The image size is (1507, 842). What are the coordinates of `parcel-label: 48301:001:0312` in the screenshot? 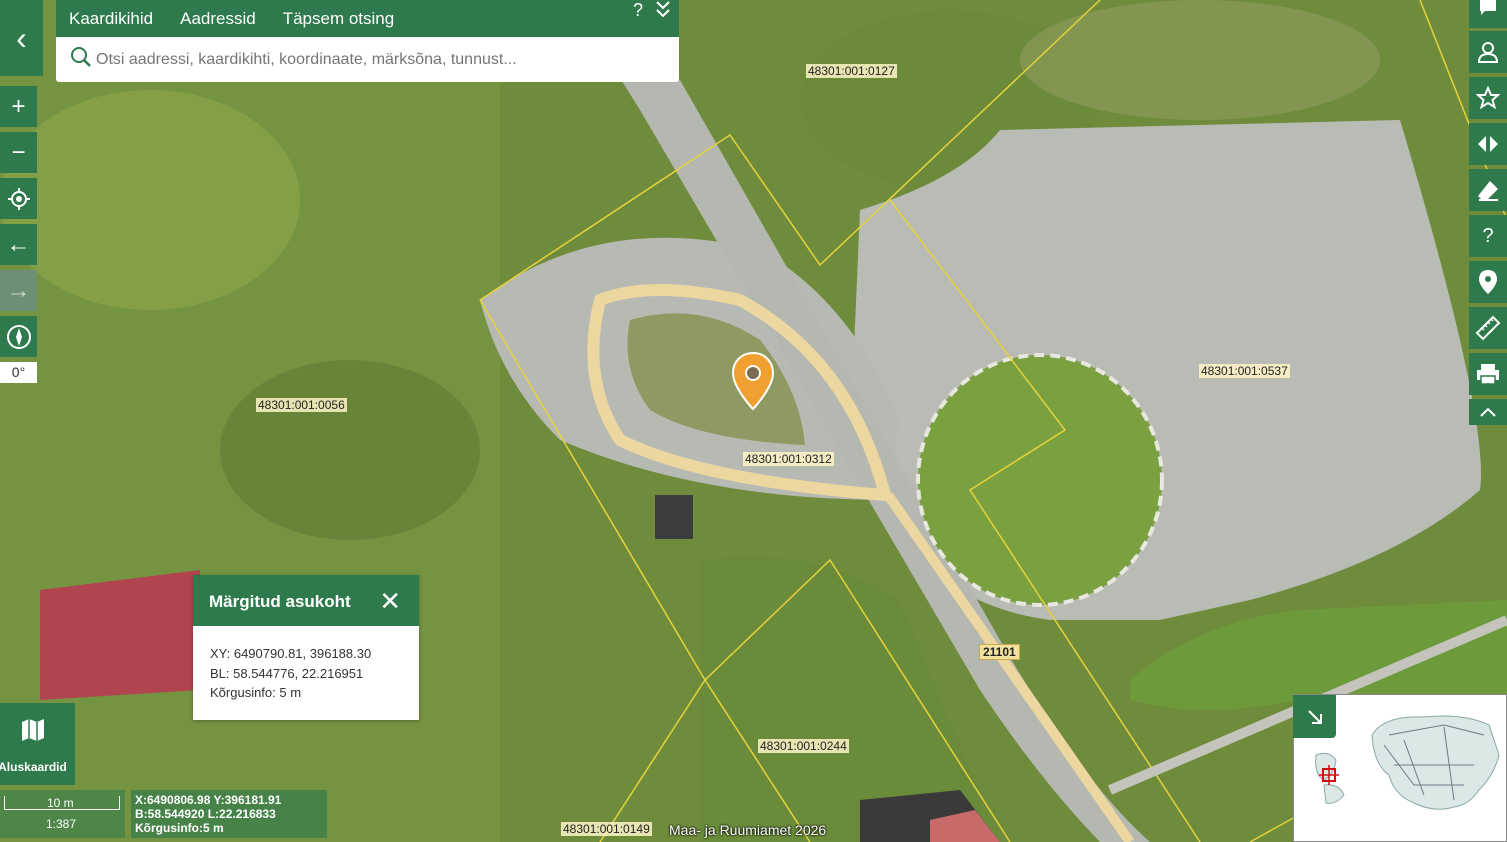 It's located at (788, 459).